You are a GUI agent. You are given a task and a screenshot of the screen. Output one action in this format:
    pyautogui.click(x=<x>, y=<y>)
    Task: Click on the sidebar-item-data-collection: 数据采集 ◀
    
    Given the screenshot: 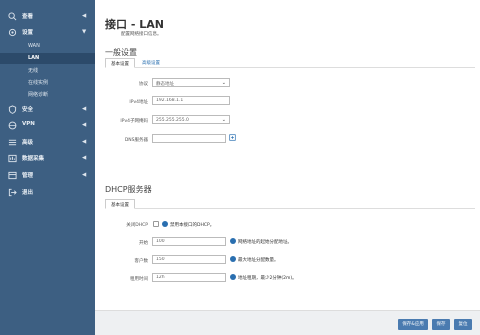 What is the action you would take?
    pyautogui.click(x=47, y=158)
    